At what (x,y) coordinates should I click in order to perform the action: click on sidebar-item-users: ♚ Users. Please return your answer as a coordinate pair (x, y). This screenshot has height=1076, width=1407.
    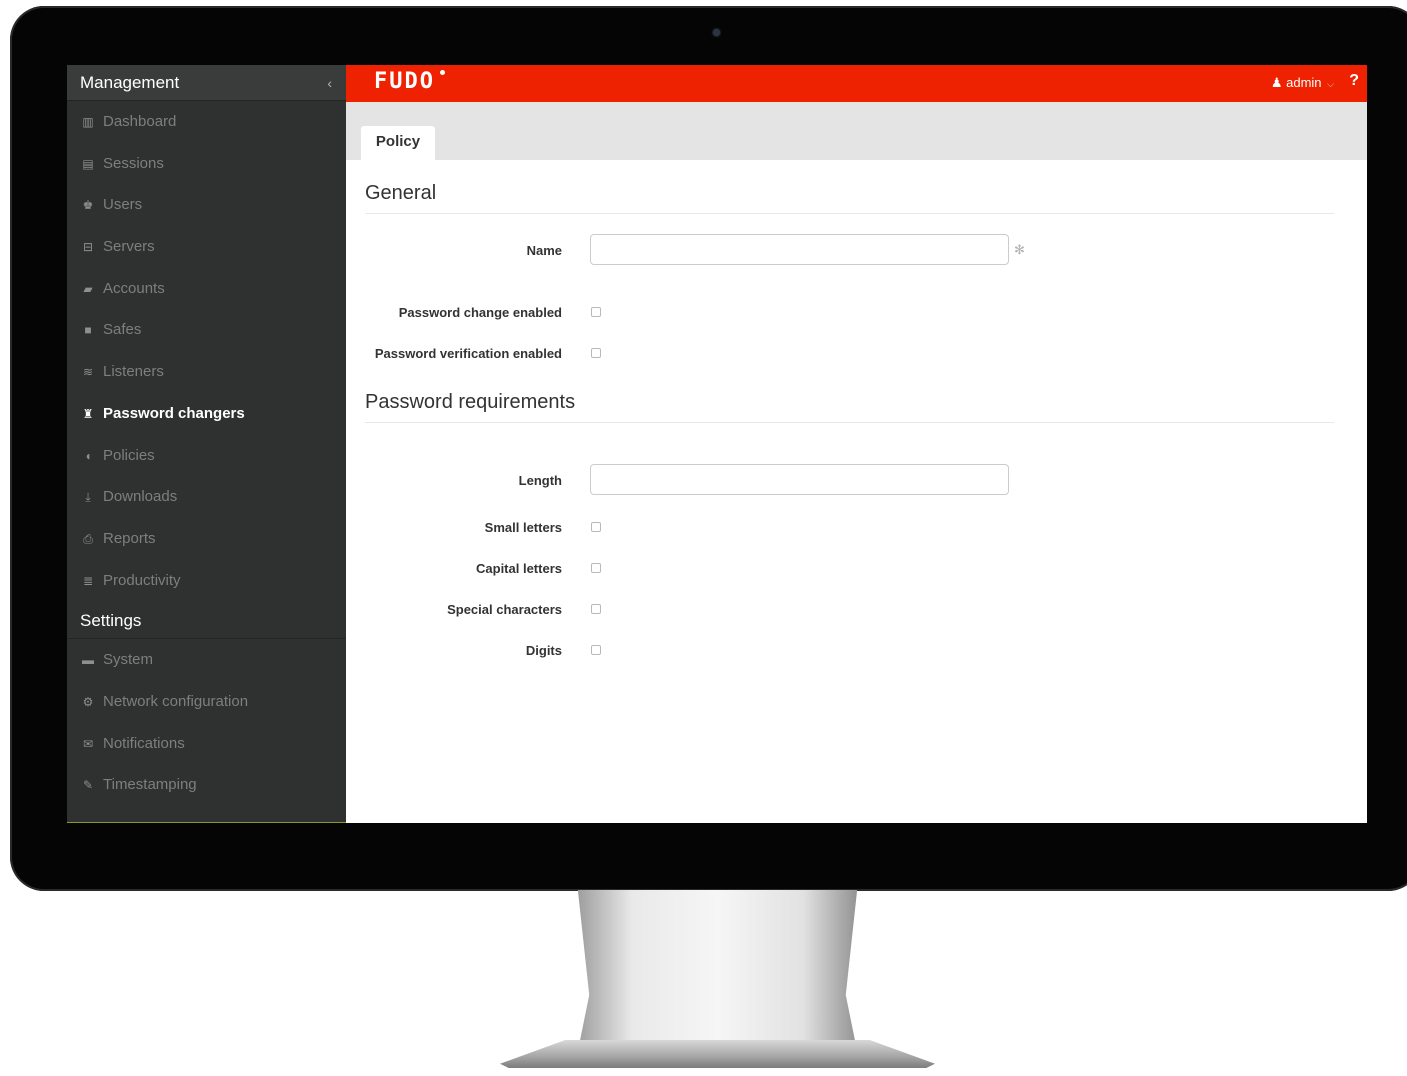
    Looking at the image, I should click on (206, 205).